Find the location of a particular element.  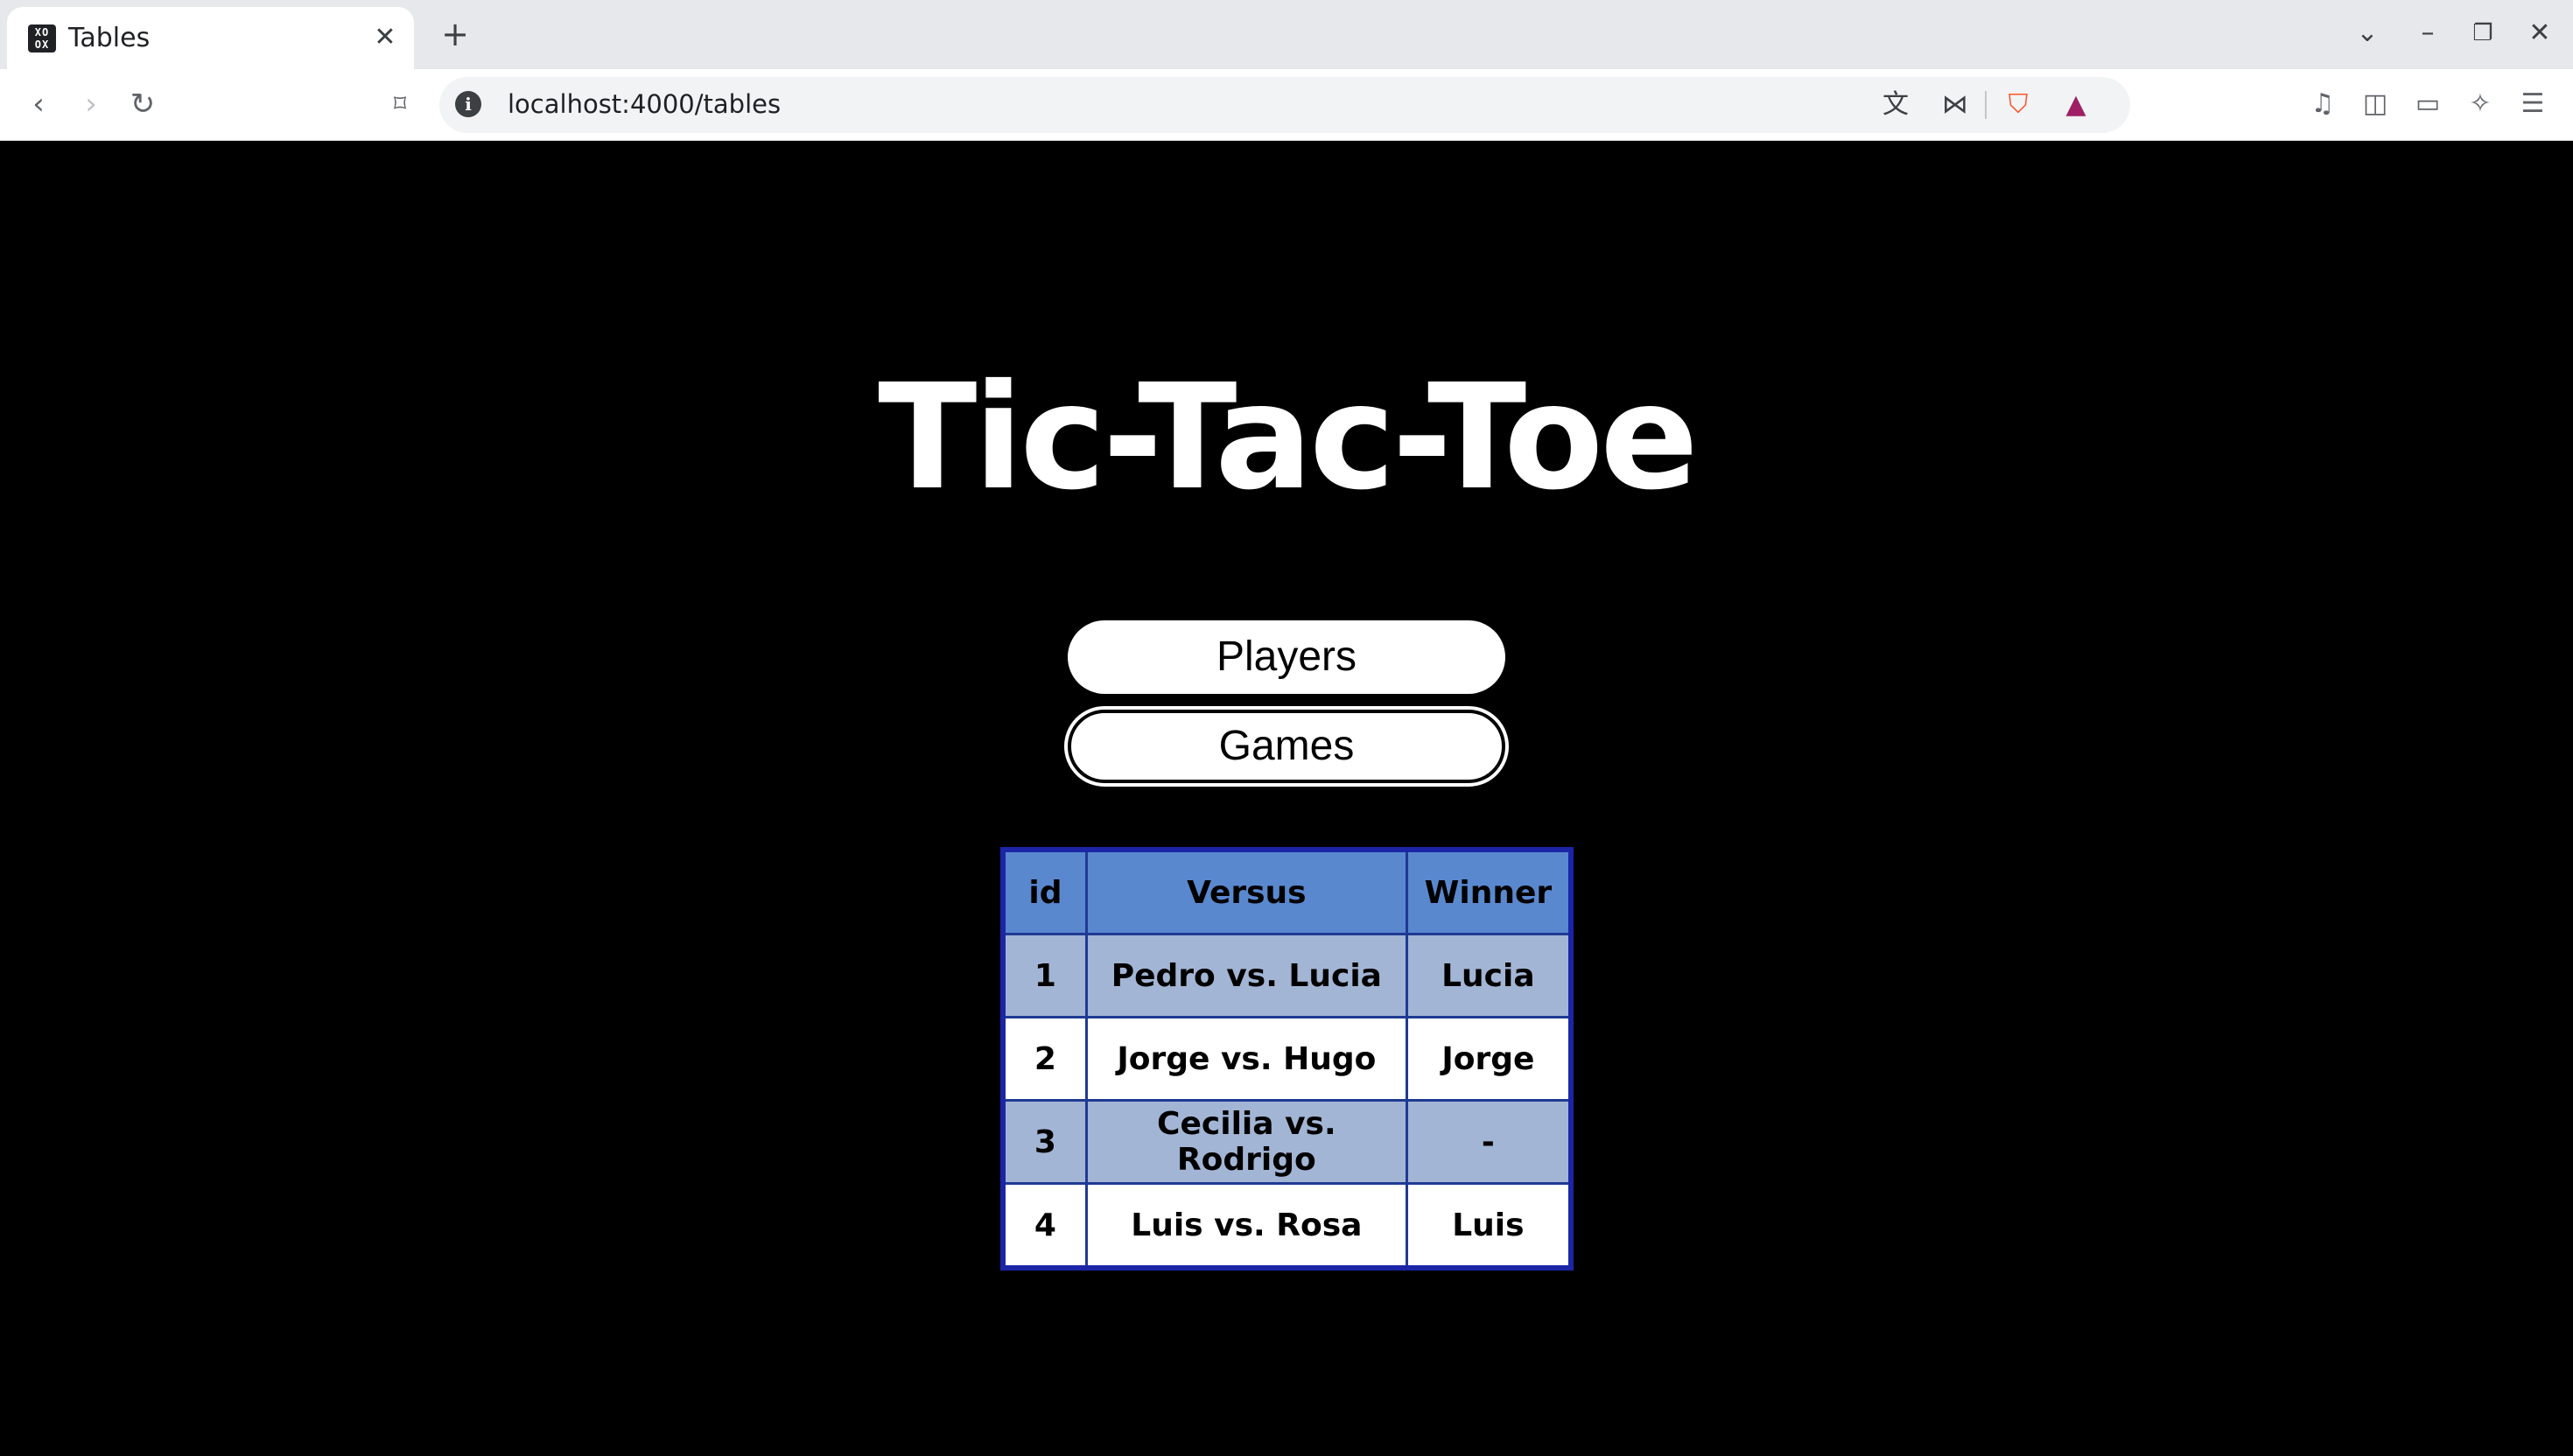

restore-icon: ❐ is located at coordinates (2482, 33).